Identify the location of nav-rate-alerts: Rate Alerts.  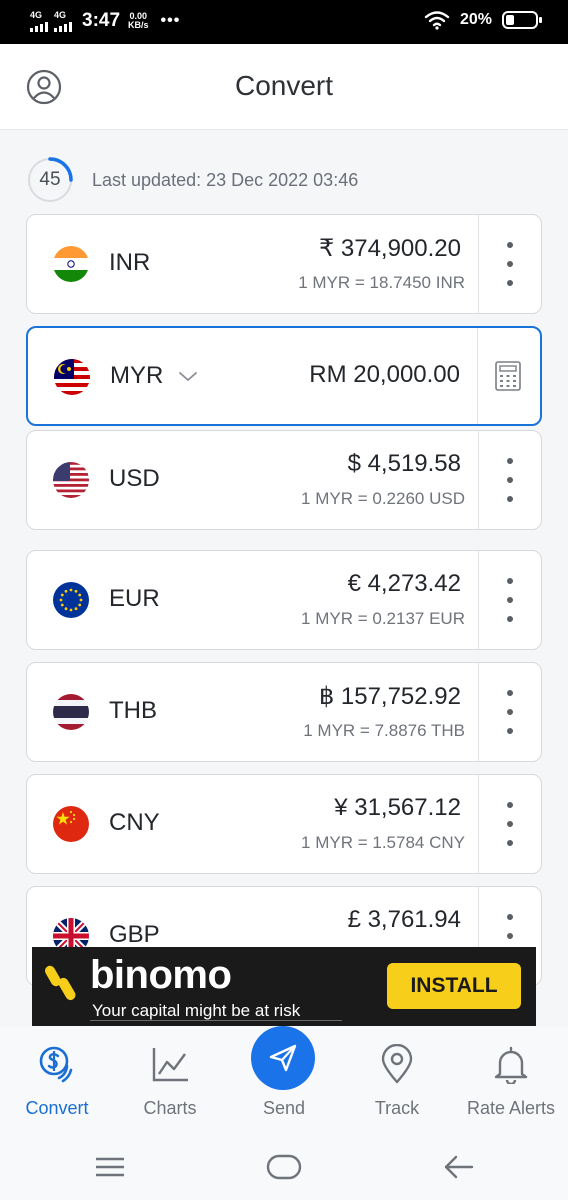
(511, 1081).